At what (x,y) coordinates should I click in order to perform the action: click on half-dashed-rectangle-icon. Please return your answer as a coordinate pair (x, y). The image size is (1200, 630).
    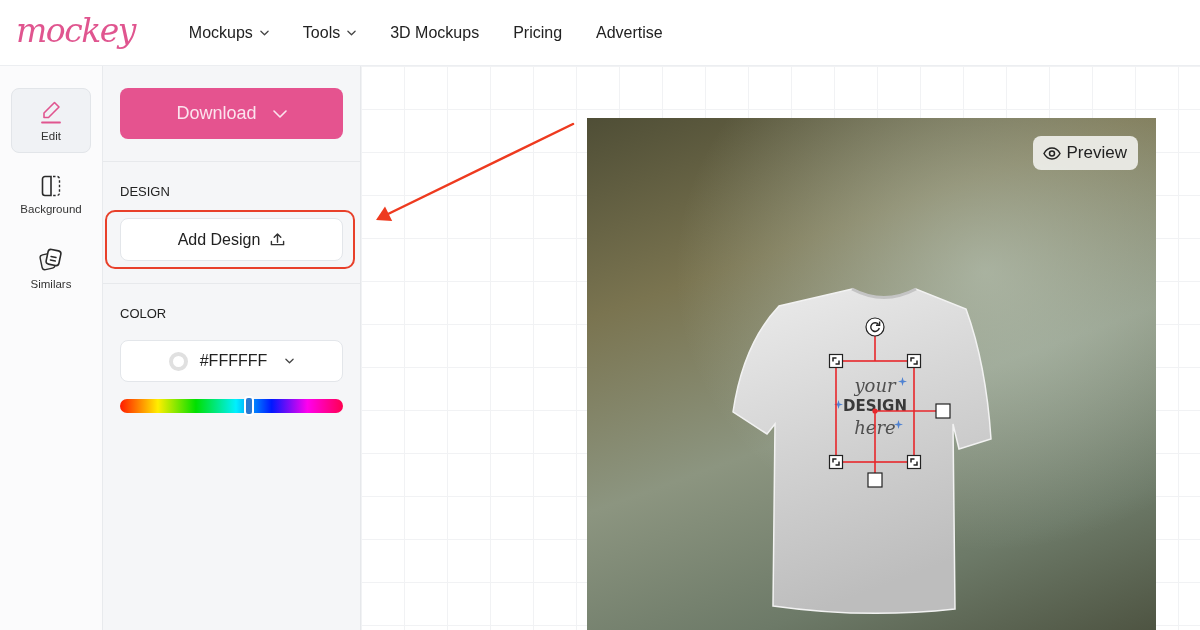
    Looking at the image, I should click on (51, 185).